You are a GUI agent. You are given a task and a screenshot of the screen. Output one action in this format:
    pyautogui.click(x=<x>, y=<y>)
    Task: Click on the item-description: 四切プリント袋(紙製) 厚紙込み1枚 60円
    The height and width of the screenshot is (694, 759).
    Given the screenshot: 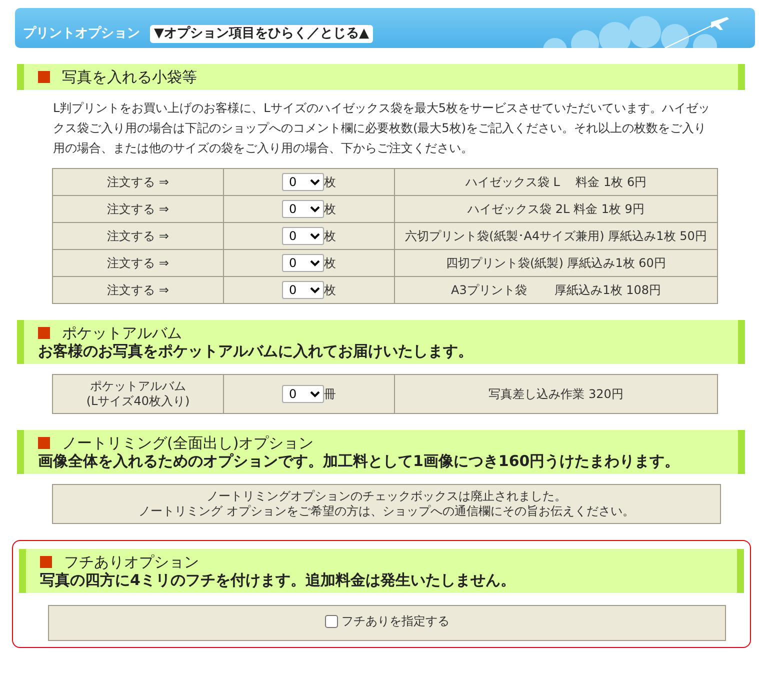 What is the action you would take?
    pyautogui.click(x=556, y=263)
    